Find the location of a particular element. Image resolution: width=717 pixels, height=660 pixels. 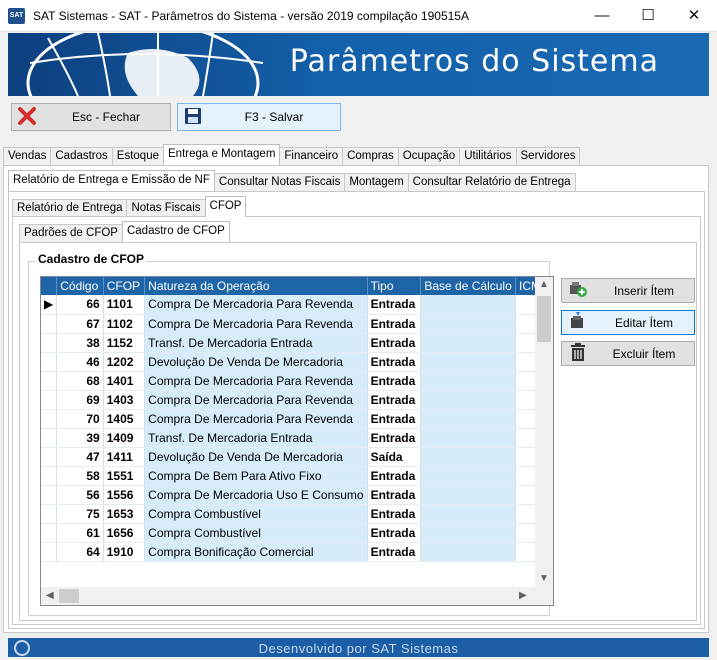

cell-natureza: Compra De Bem Para Ativo Fixo is located at coordinates (256, 476).